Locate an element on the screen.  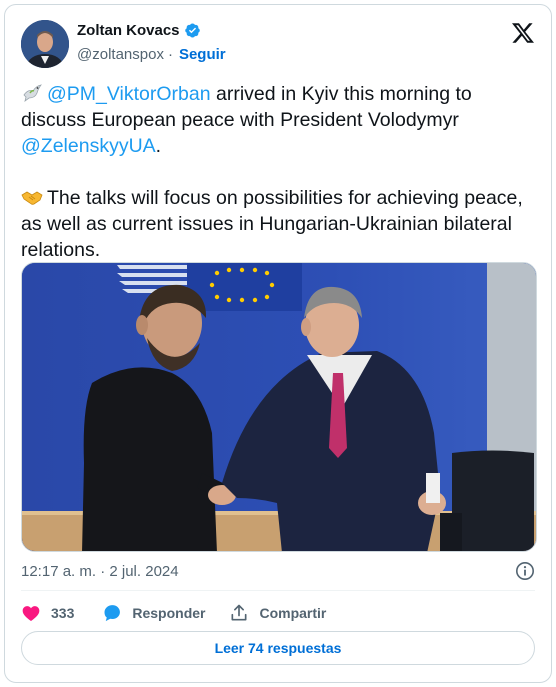
share-label: Compartir is located at coordinates (293, 613).